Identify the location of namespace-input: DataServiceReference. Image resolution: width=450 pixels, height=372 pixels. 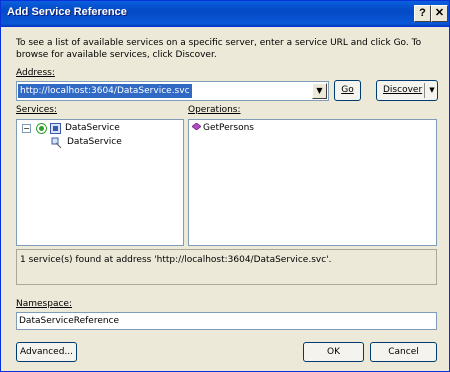
(226, 321).